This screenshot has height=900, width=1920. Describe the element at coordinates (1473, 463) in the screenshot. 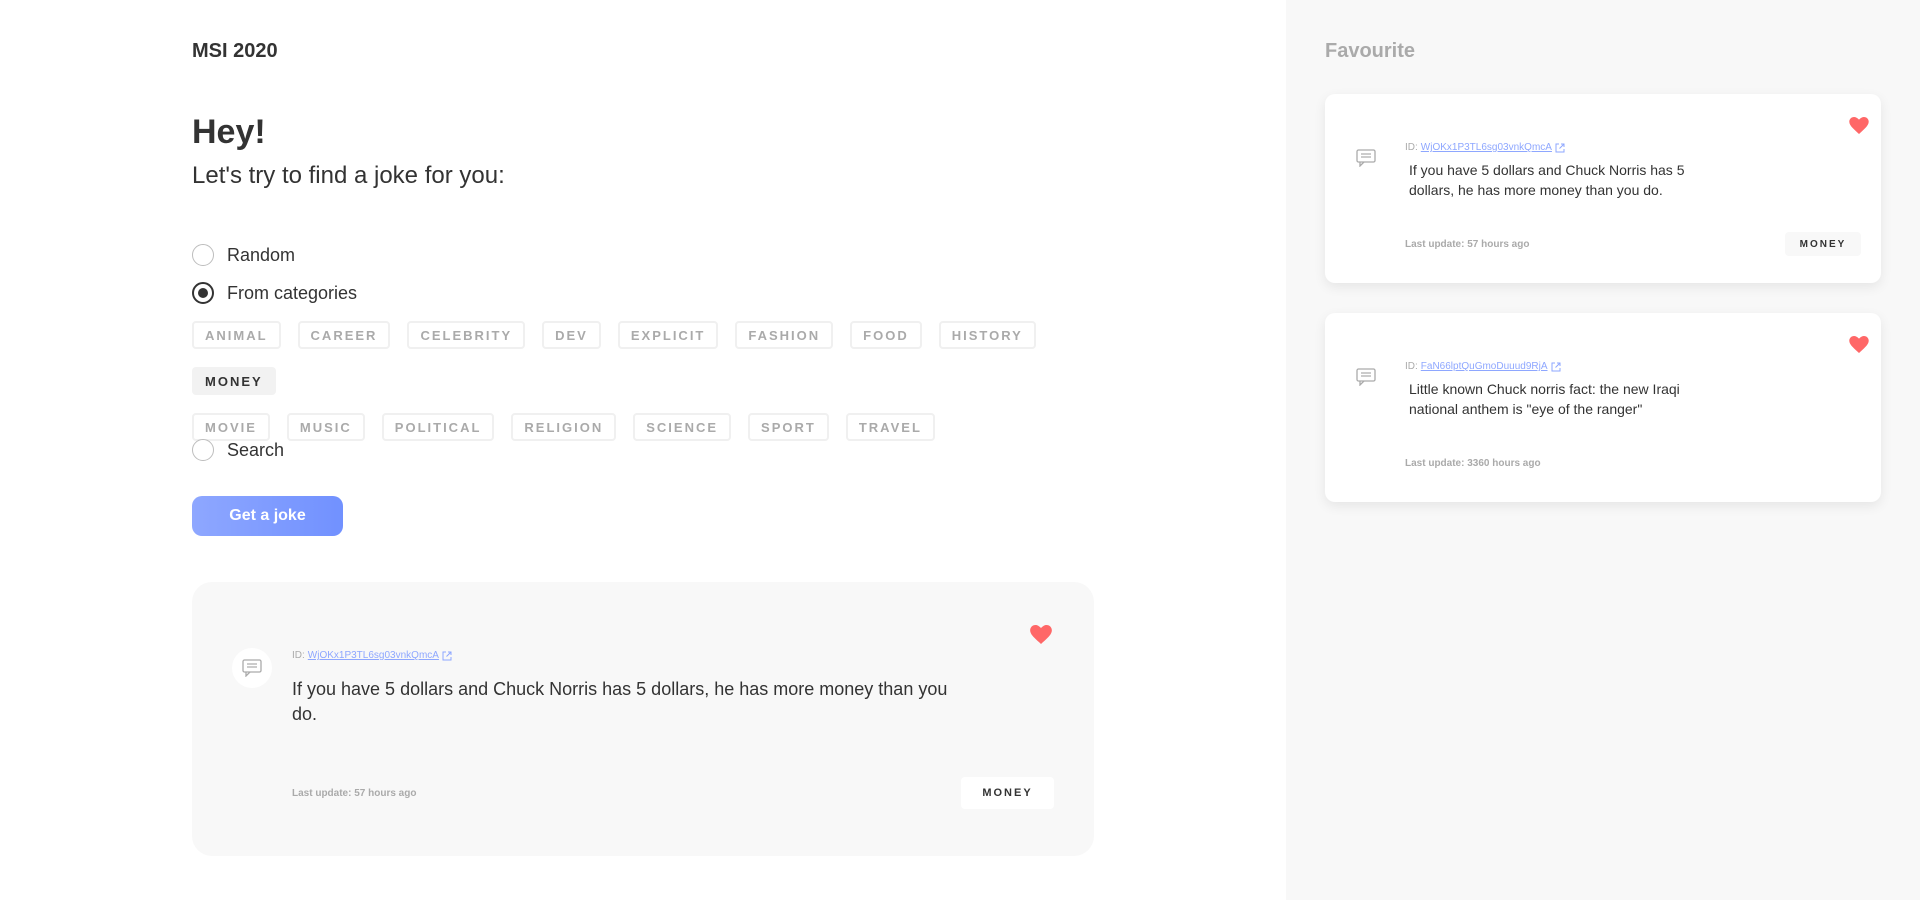

I see `last-update: Last update: 3360 hours ago` at that location.